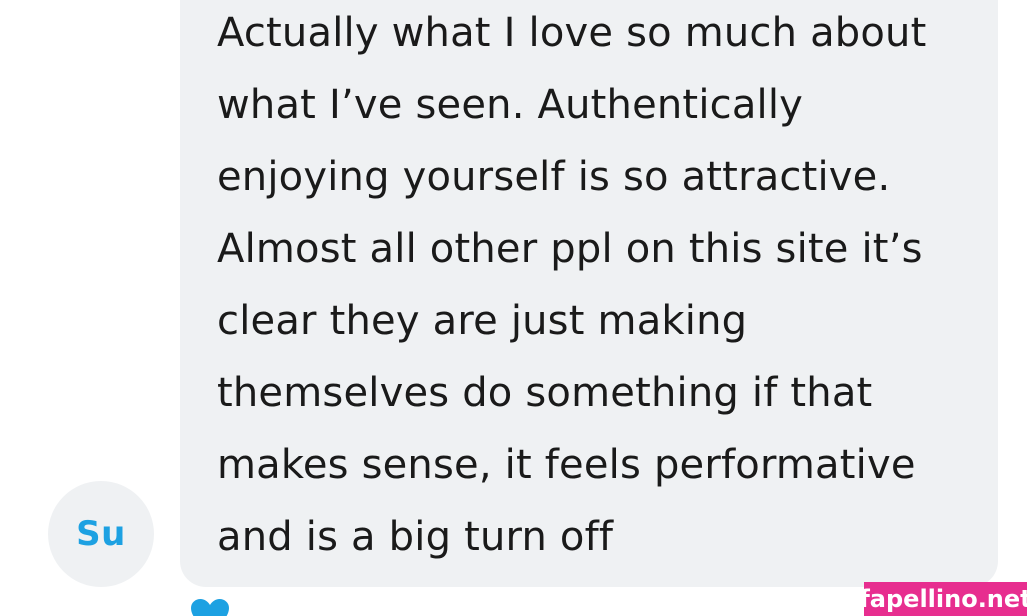 The image size is (1027, 616). I want to click on comment-line: Actually what I love so much about, so click(572, 33).